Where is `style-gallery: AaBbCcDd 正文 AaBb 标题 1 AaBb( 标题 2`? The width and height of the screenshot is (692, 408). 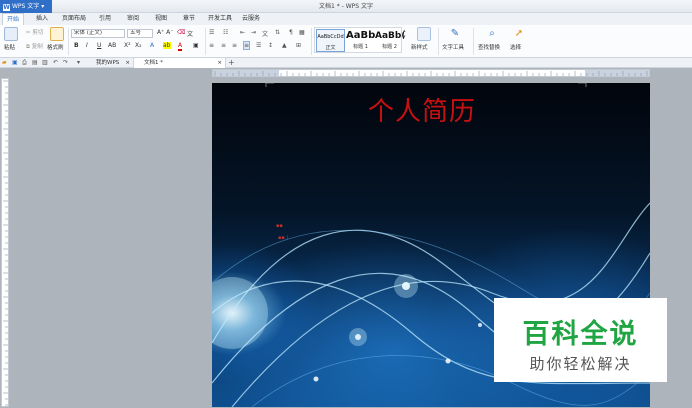
style-gallery: AaBbCcDd 正文 AaBb 标题 1 AaBb( 标题 2 is located at coordinates (359, 40).